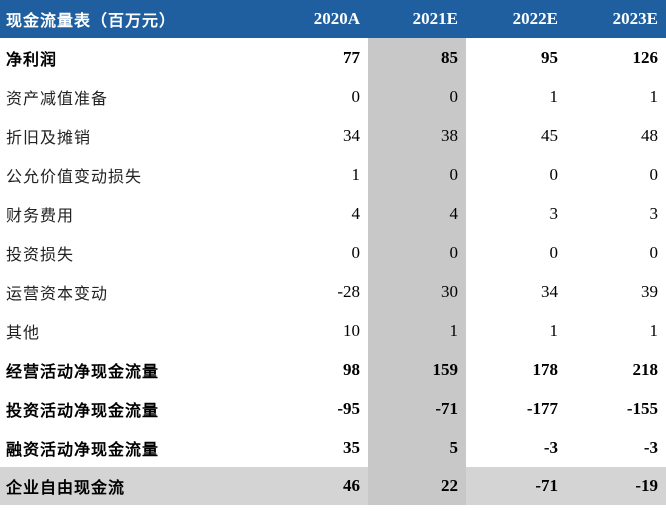 Image resolution: width=666 pixels, height=511 pixels. What do you see at coordinates (333, 408) in the screenshot?
I see `row-investing-cash-flow: 投资活动净现金流量 -95 -71 -177 -155` at bounding box center [333, 408].